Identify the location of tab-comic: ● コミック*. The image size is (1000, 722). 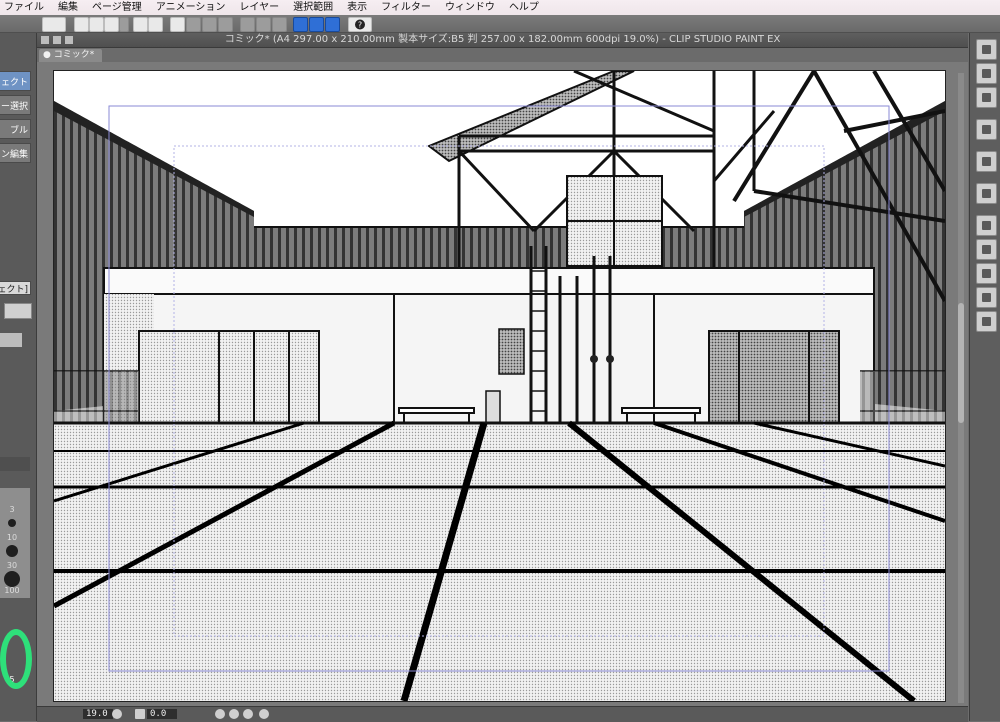
(71, 55).